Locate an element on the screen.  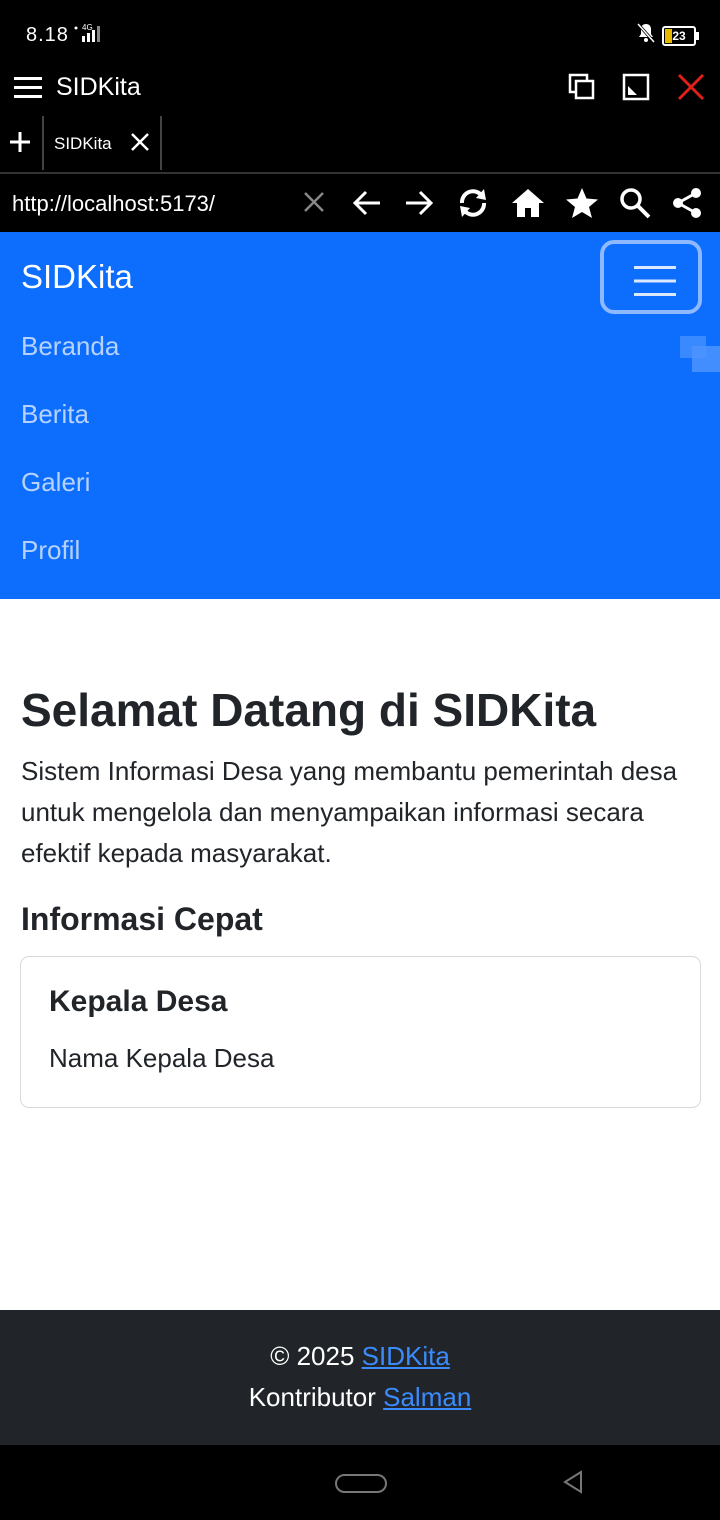
bookmark-star-icon is located at coordinates (582, 205).